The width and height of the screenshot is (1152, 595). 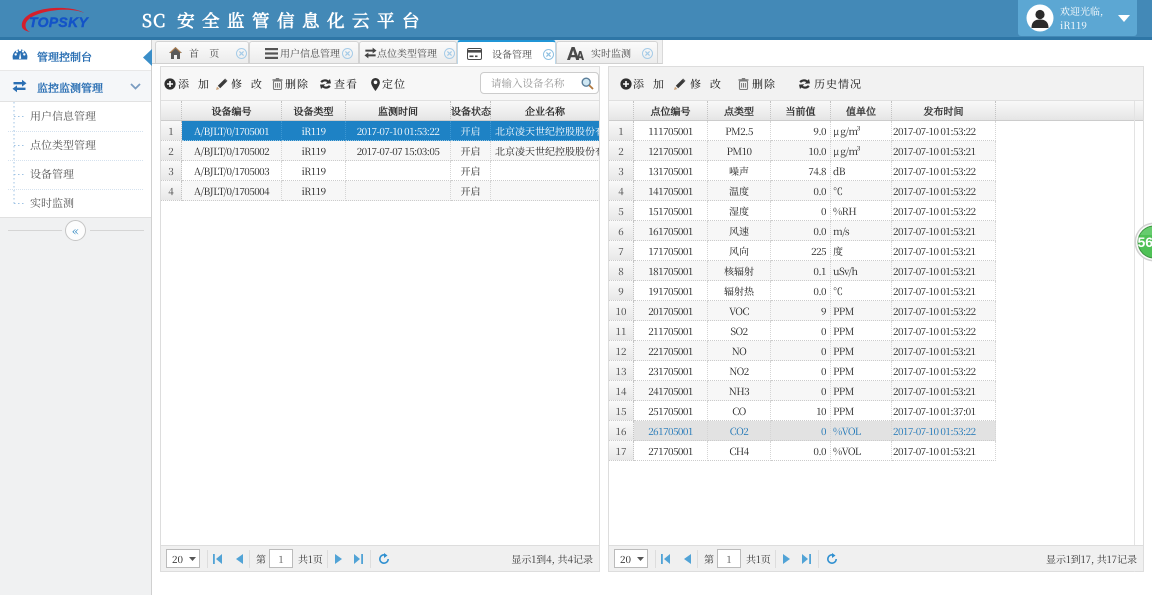 What do you see at coordinates (1145, 242) in the screenshot?
I see `svg-text: 56` at bounding box center [1145, 242].